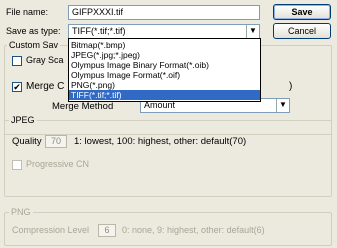  Describe the element at coordinates (27, 141) in the screenshot. I see `quality-label: Quality` at that location.